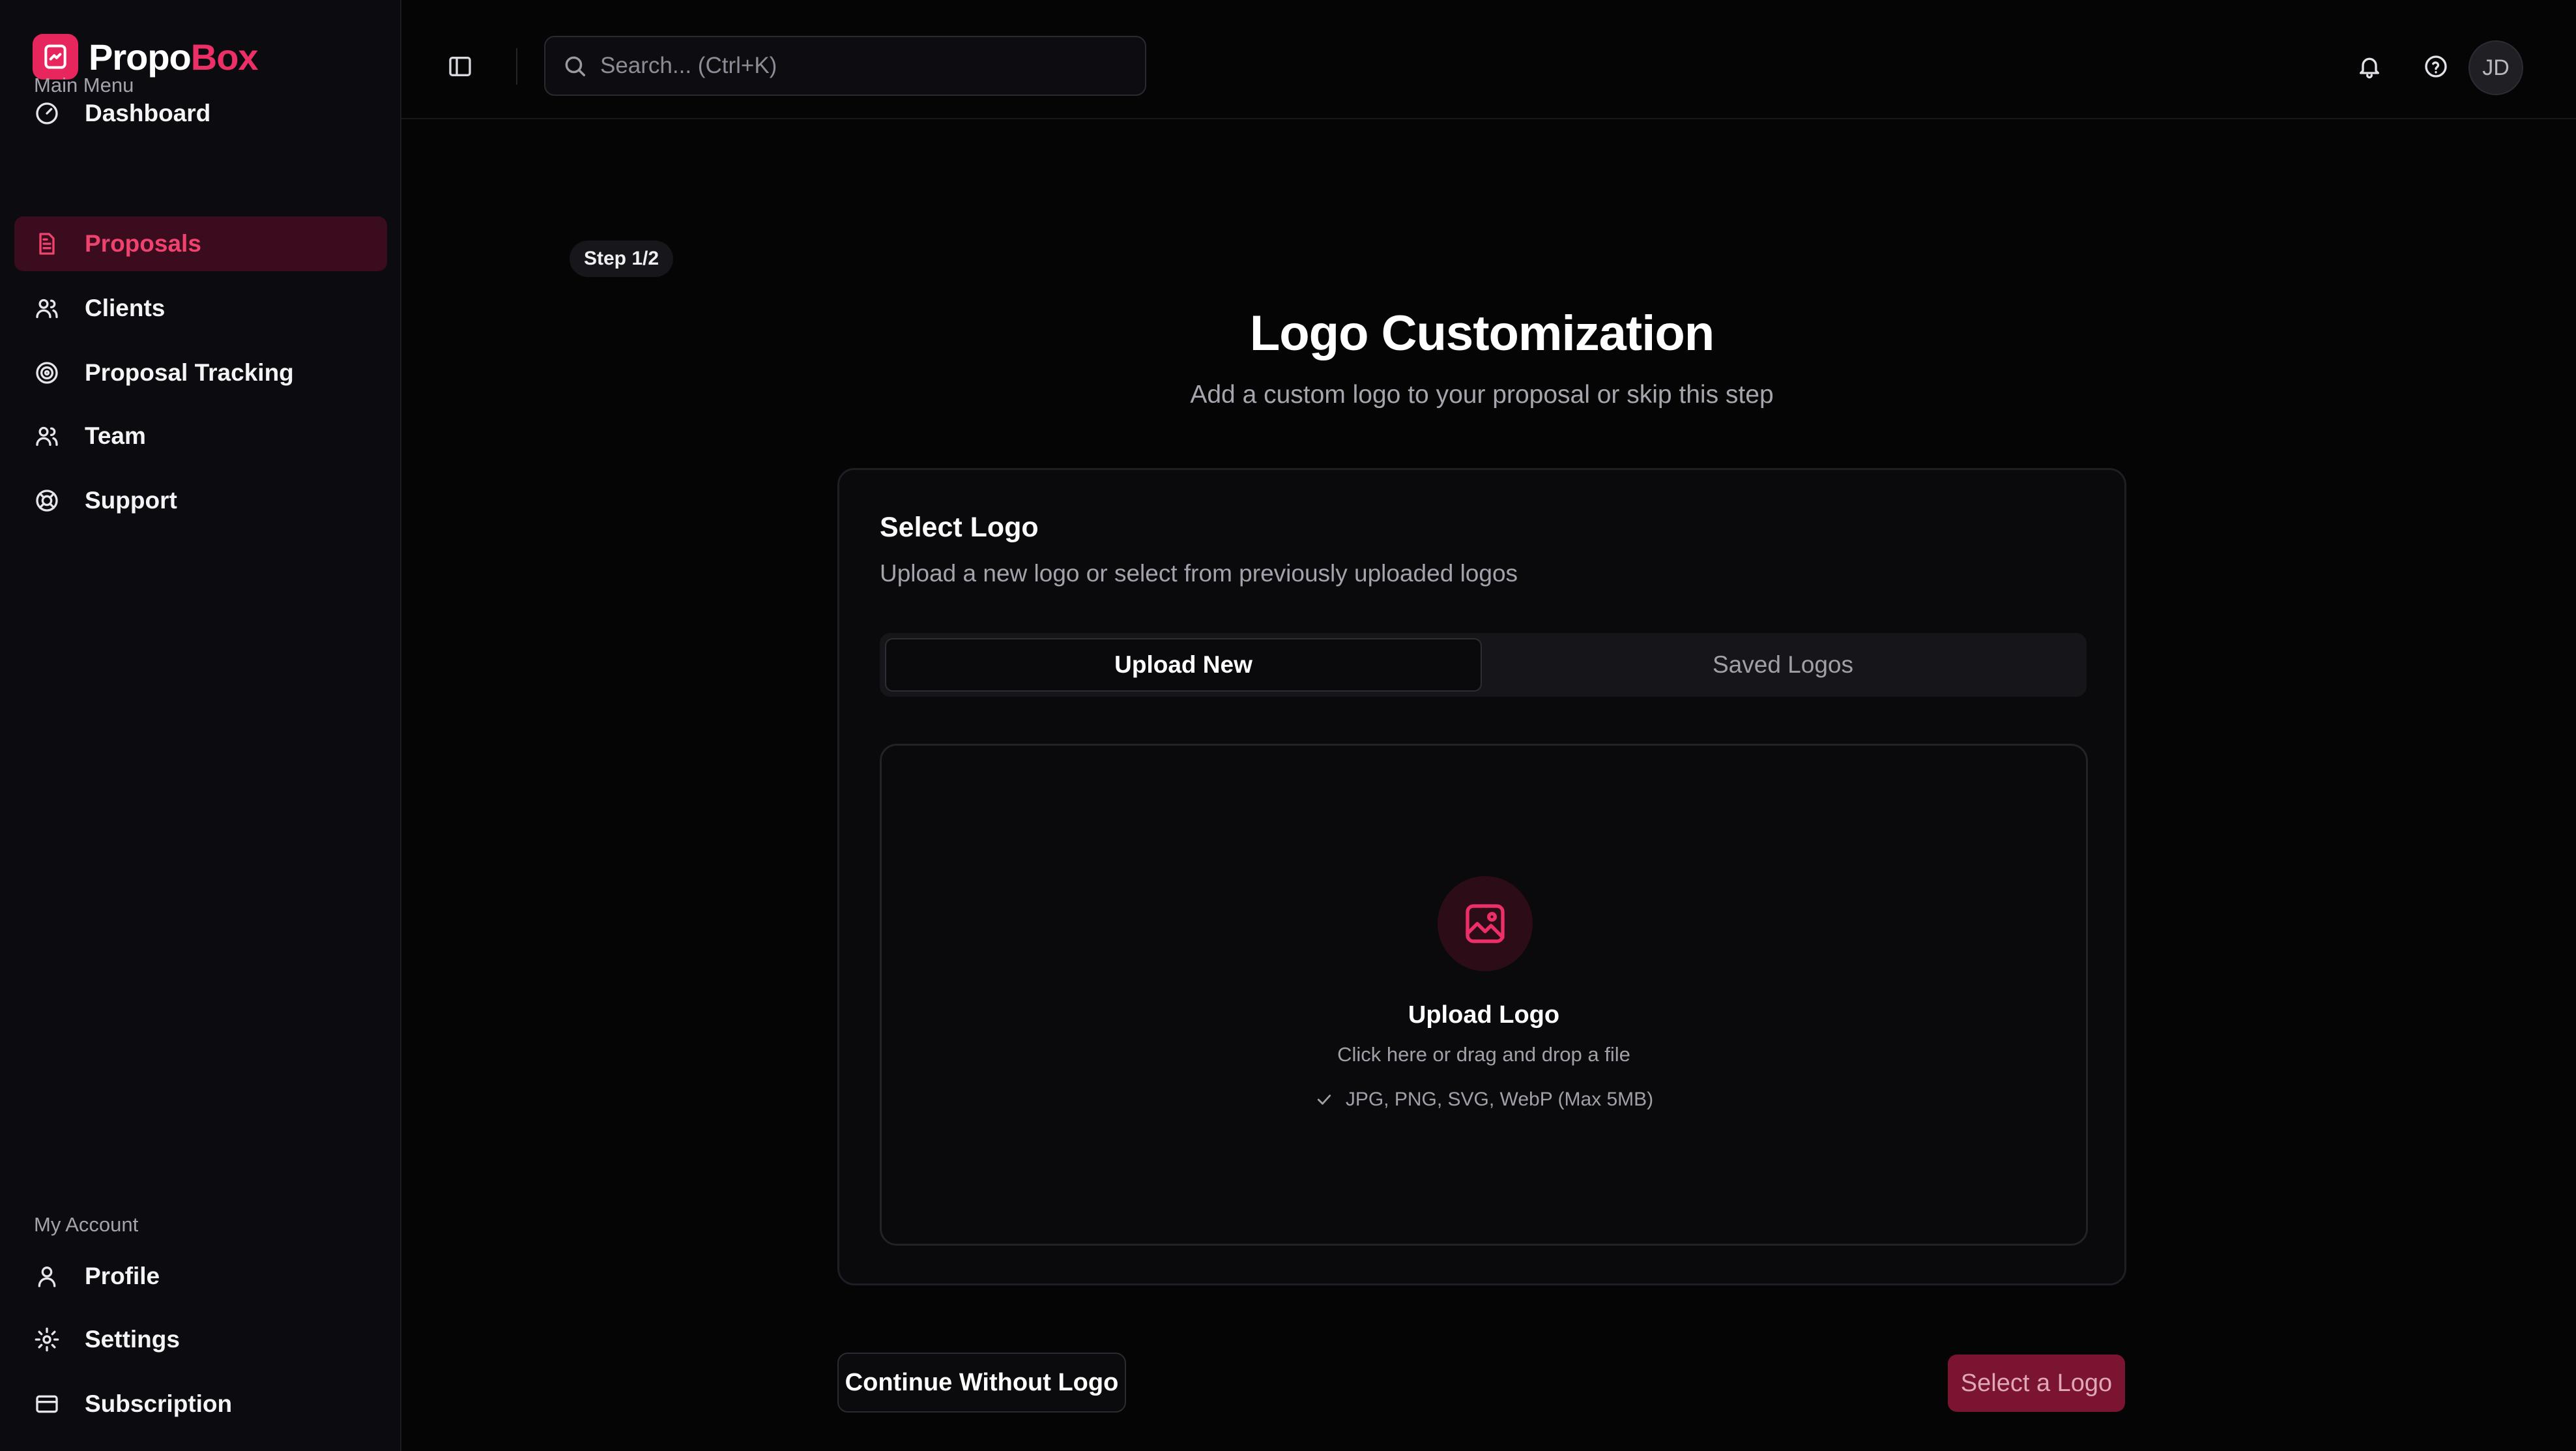  I want to click on check-icon, so click(1324, 1099).